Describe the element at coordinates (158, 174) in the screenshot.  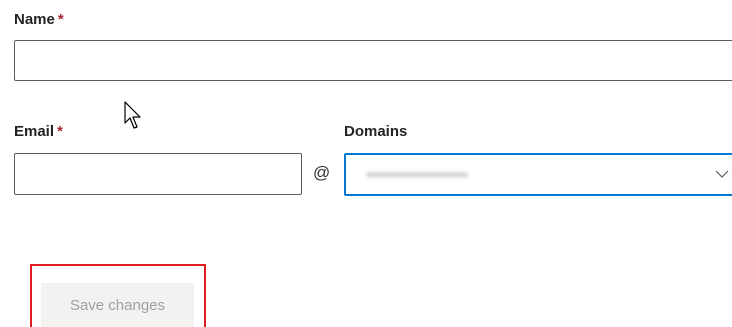
I see `email-input` at that location.